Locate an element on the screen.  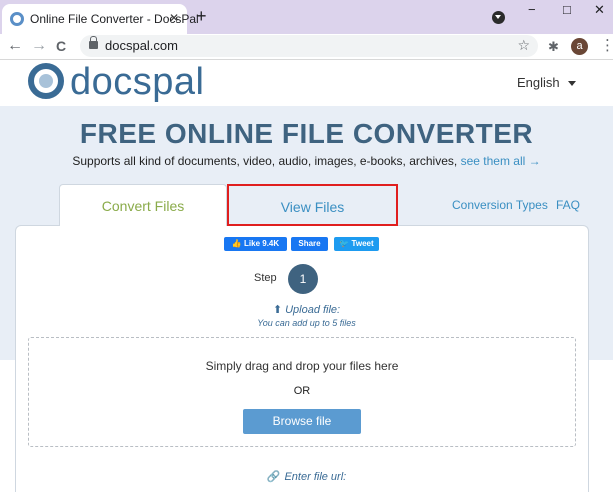
close-window-button: ✕ is located at coordinates (599, 10).